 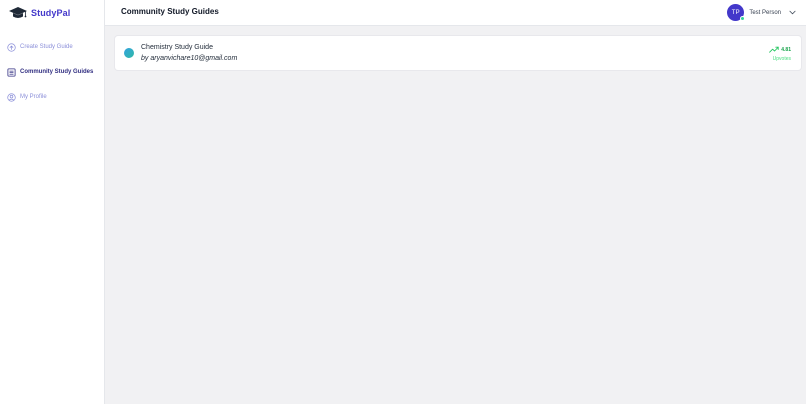 I want to click on brand-logo: StudyPal, so click(x=39, y=13).